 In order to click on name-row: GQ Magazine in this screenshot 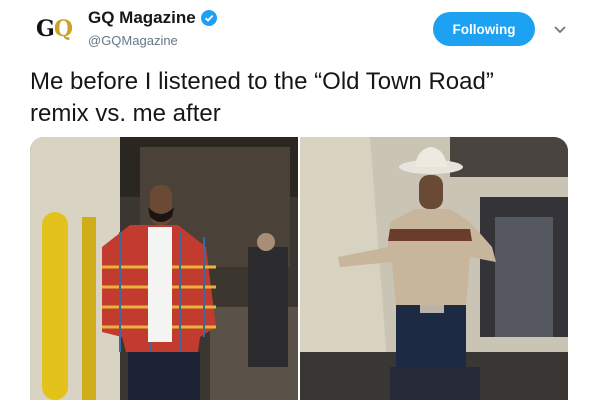, I will do `click(152, 18)`.